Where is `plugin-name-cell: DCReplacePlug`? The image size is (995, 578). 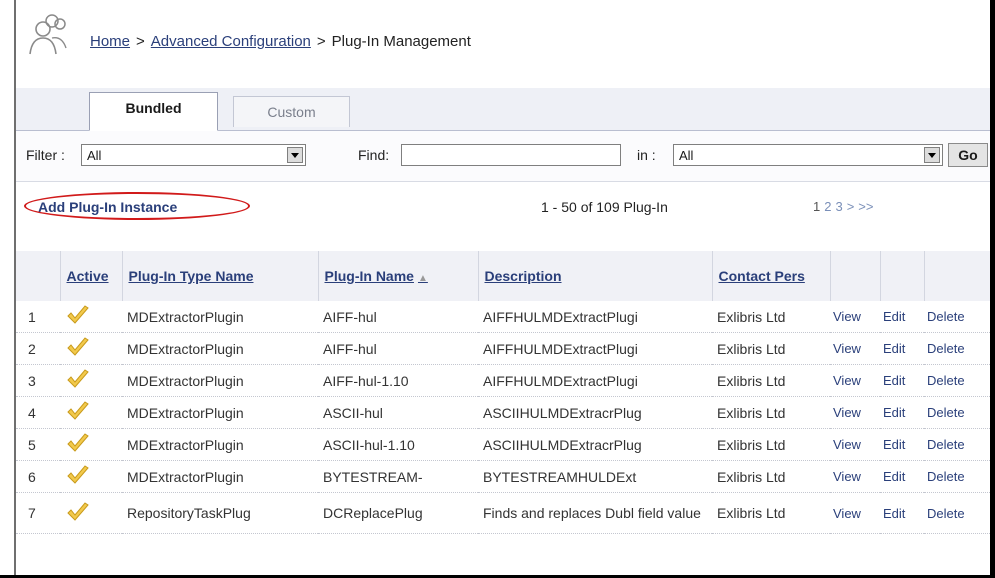
plugin-name-cell: DCReplacePlug is located at coordinates (398, 513).